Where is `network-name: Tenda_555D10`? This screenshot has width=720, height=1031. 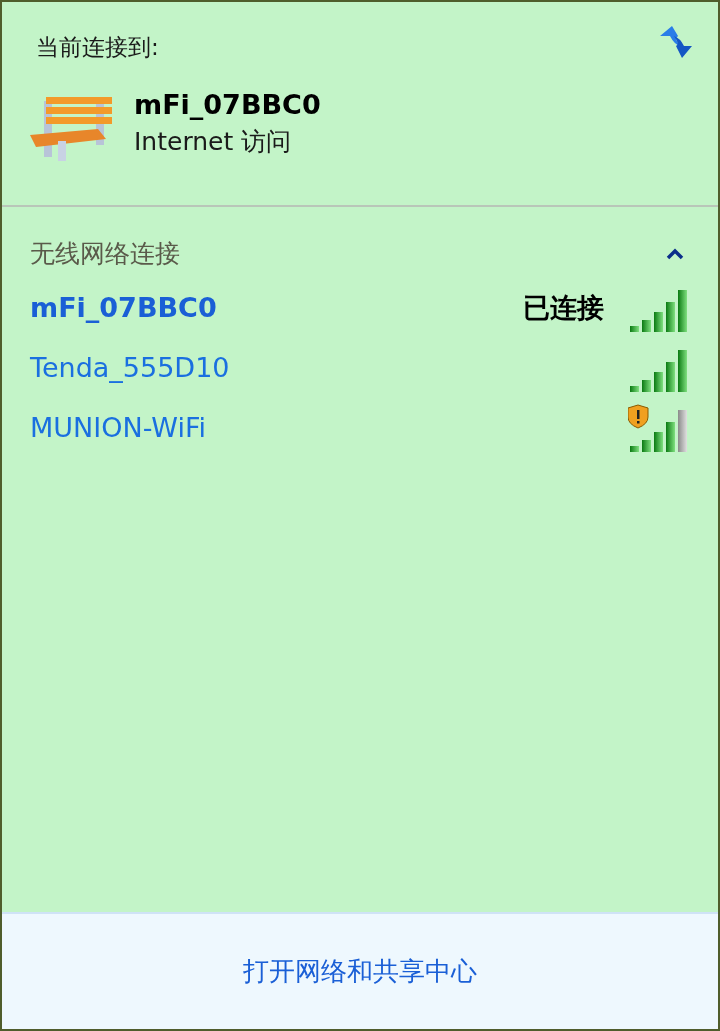
network-name: Tenda_555D10 is located at coordinates (130, 368).